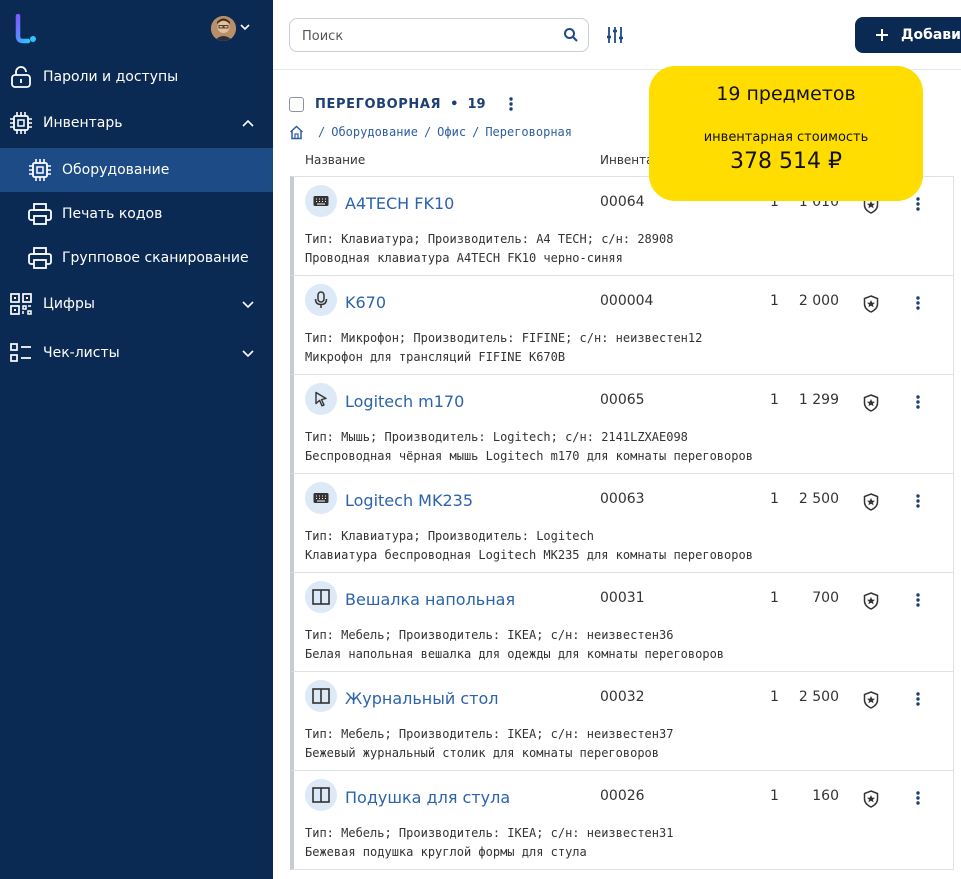  I want to click on group-count: 19, so click(476, 104).